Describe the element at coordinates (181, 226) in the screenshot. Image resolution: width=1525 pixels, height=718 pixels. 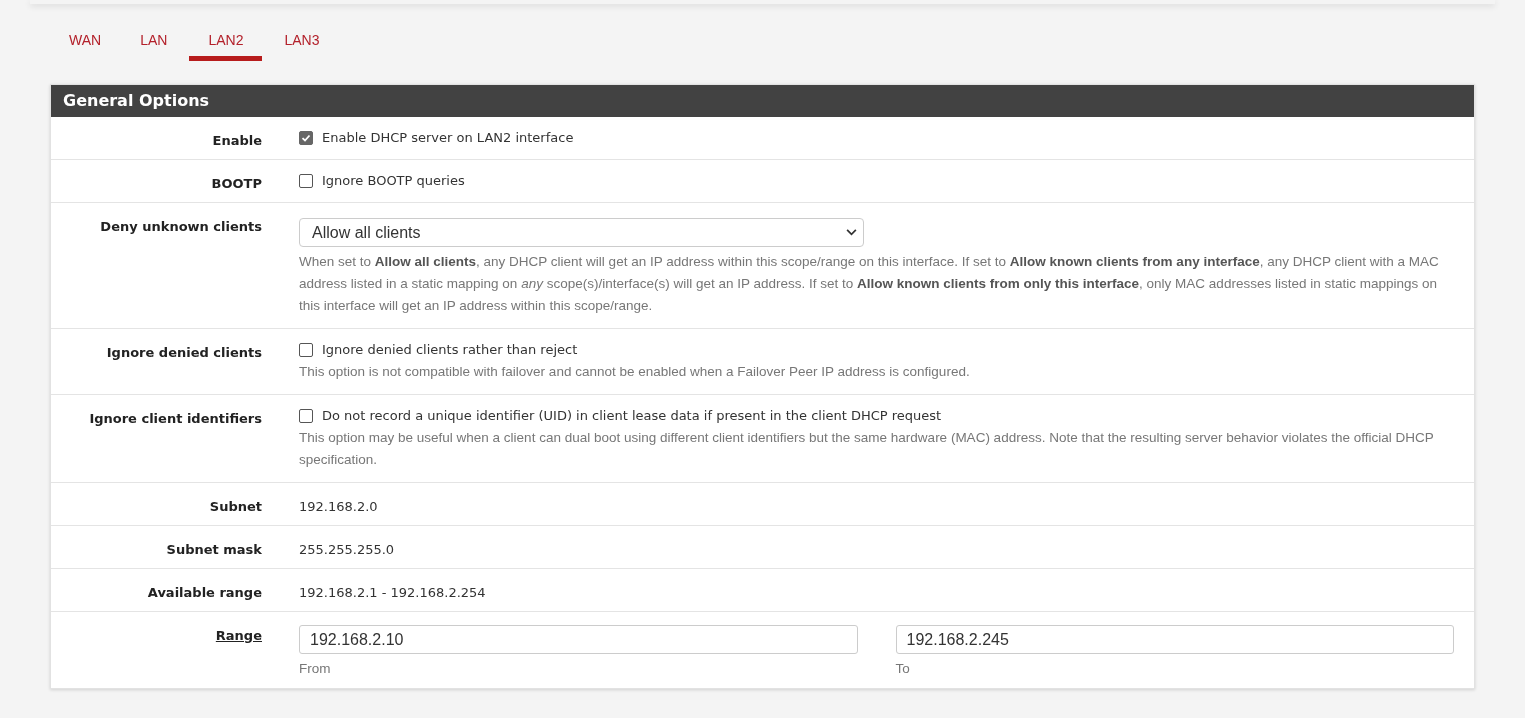
I see `field-label: Deny unknown clients` at that location.